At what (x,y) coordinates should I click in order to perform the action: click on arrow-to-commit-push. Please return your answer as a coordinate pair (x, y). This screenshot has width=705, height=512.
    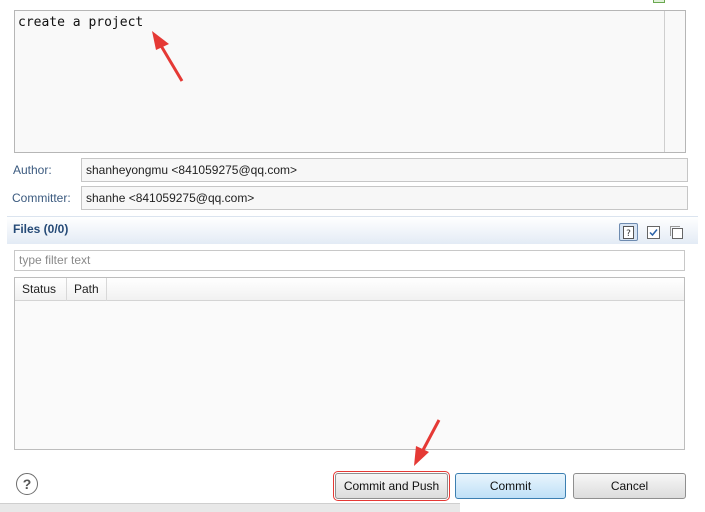
    Looking at the image, I should click on (427, 442).